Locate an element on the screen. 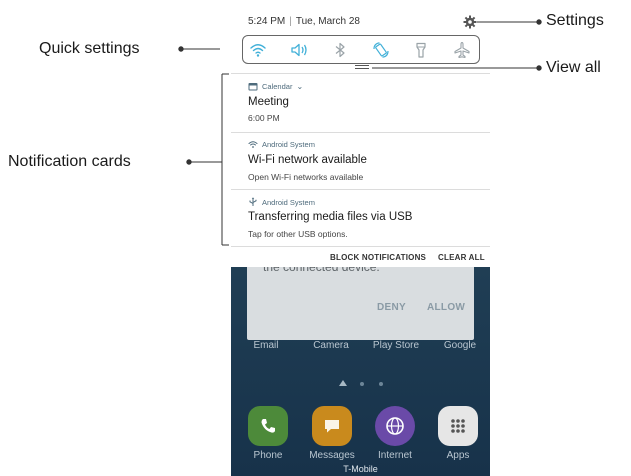 The height and width of the screenshot is (476, 631). notification-title: Meeting is located at coordinates (268, 102).